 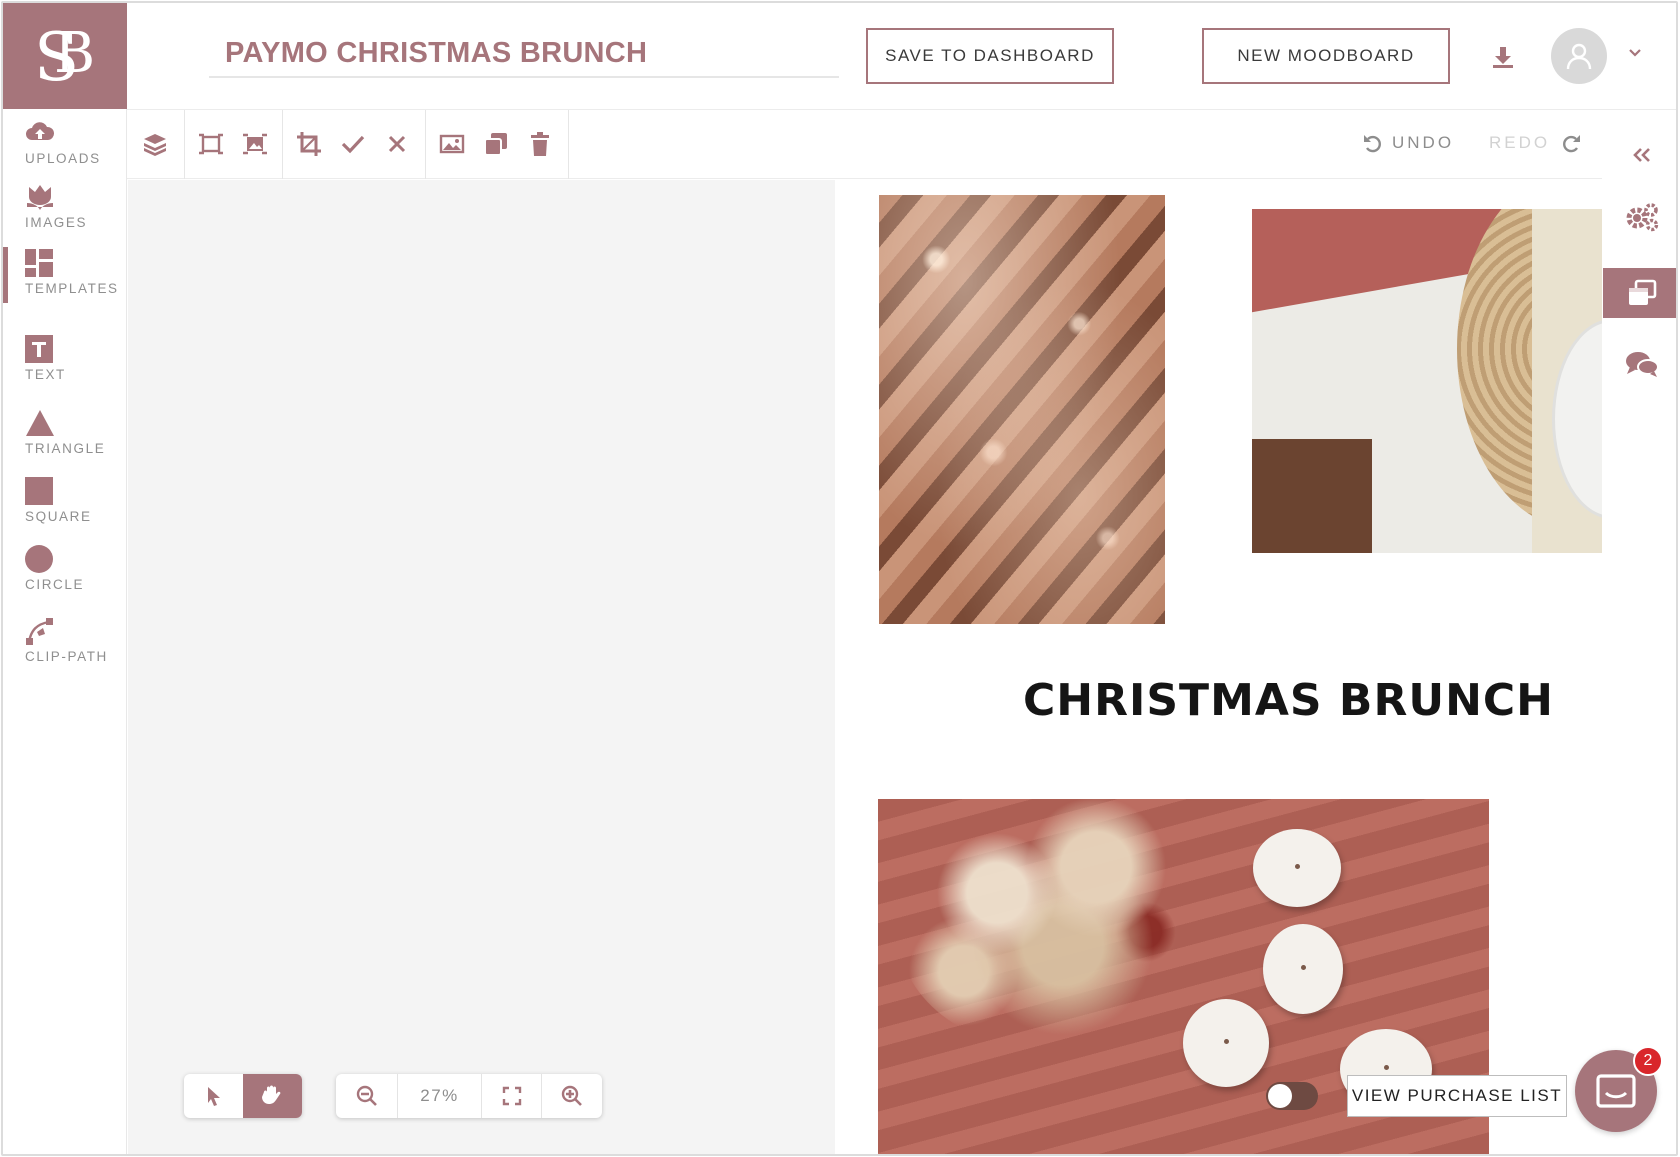 I want to click on trash-icon, so click(x=540, y=144).